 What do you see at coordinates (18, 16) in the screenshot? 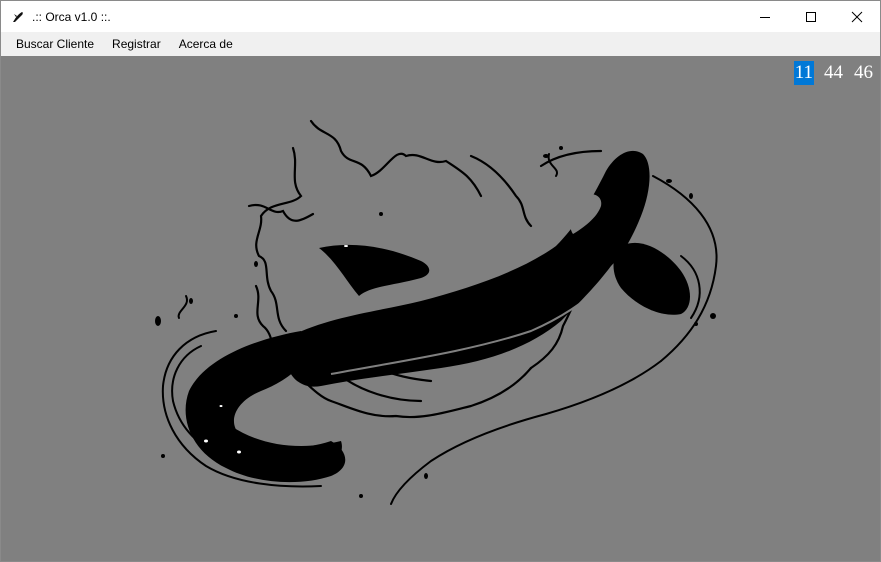
I see `orca-icon` at bounding box center [18, 16].